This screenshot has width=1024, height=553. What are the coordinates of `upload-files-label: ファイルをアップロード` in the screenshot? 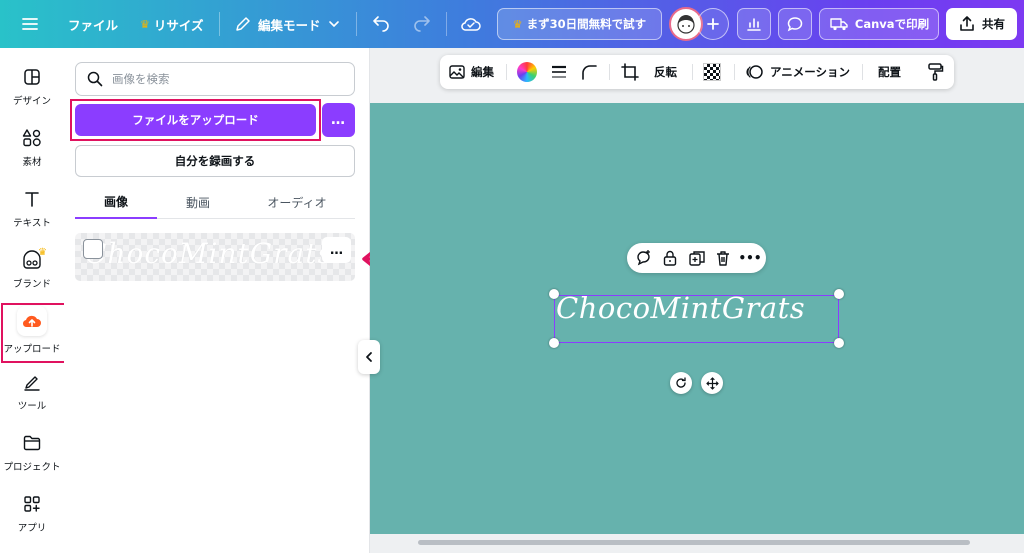 It's located at (195, 120).